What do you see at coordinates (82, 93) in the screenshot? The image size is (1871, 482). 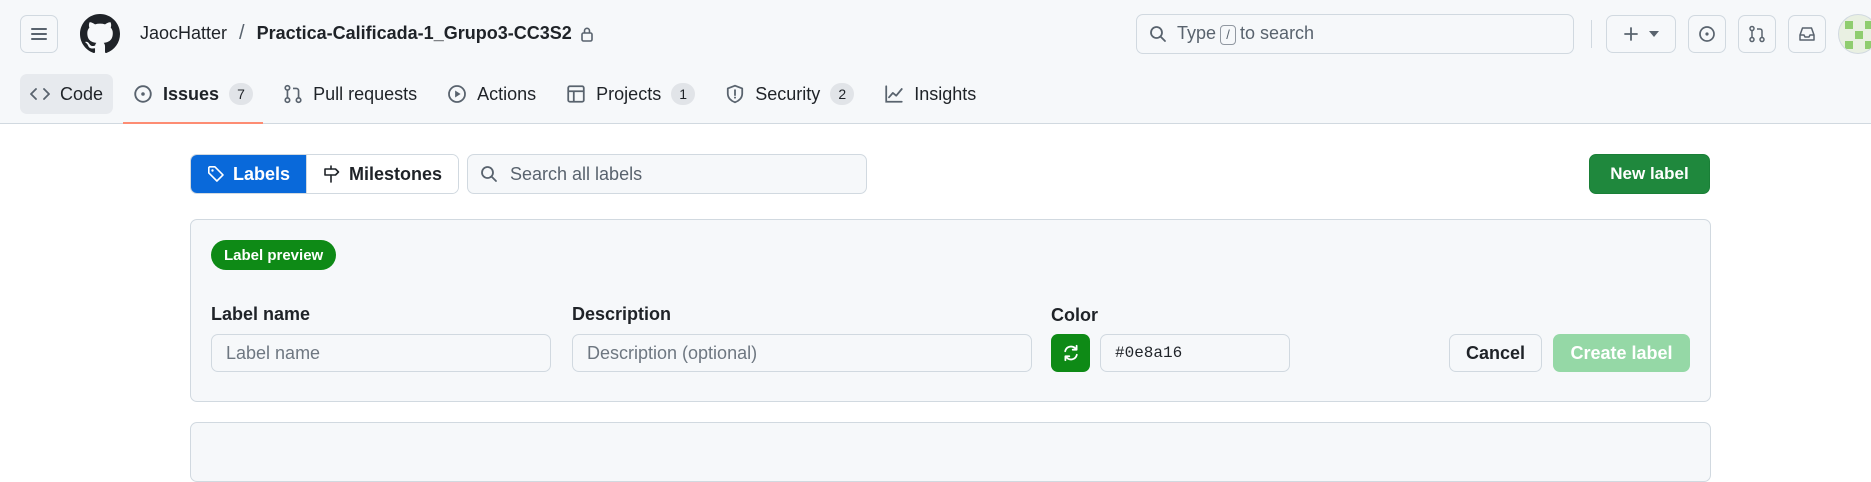 I see `tab-label: Code` at bounding box center [82, 93].